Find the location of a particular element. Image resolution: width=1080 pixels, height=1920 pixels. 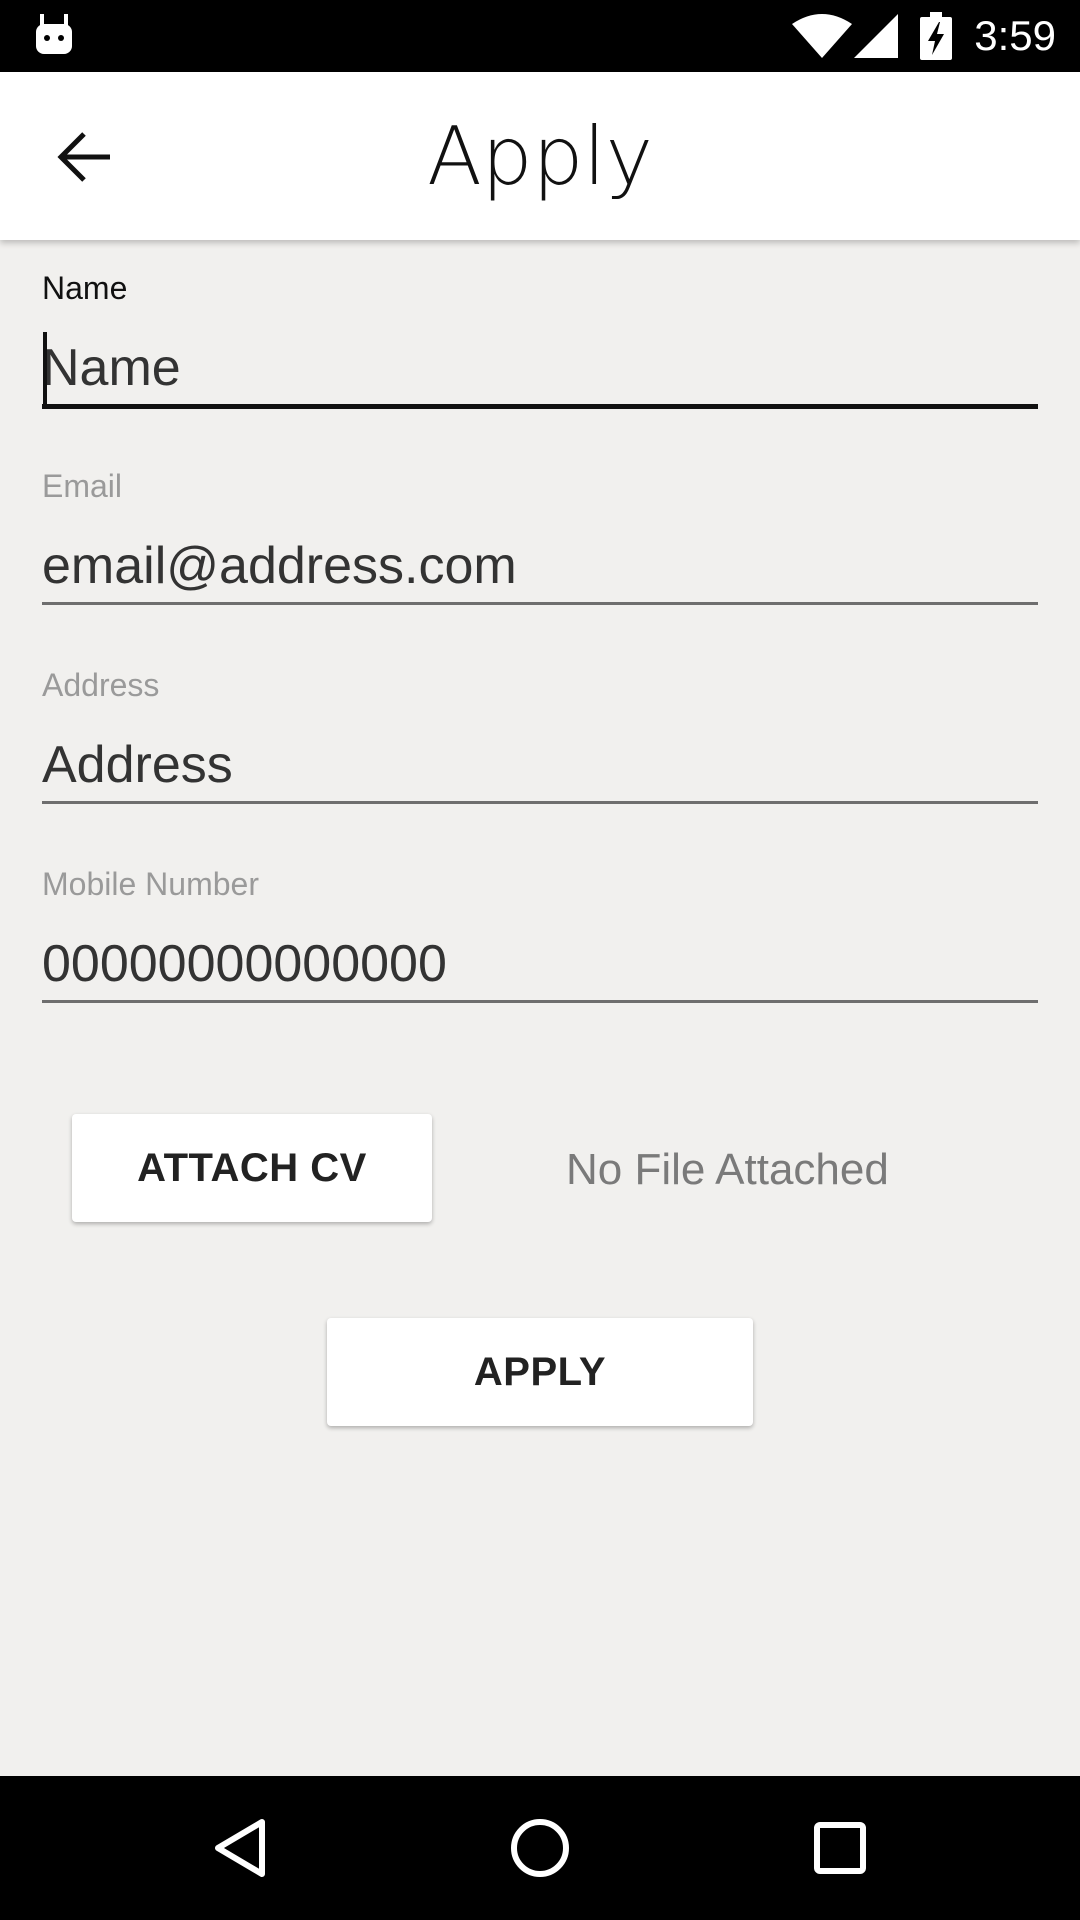

nav-back-button is located at coordinates (240, 1848).